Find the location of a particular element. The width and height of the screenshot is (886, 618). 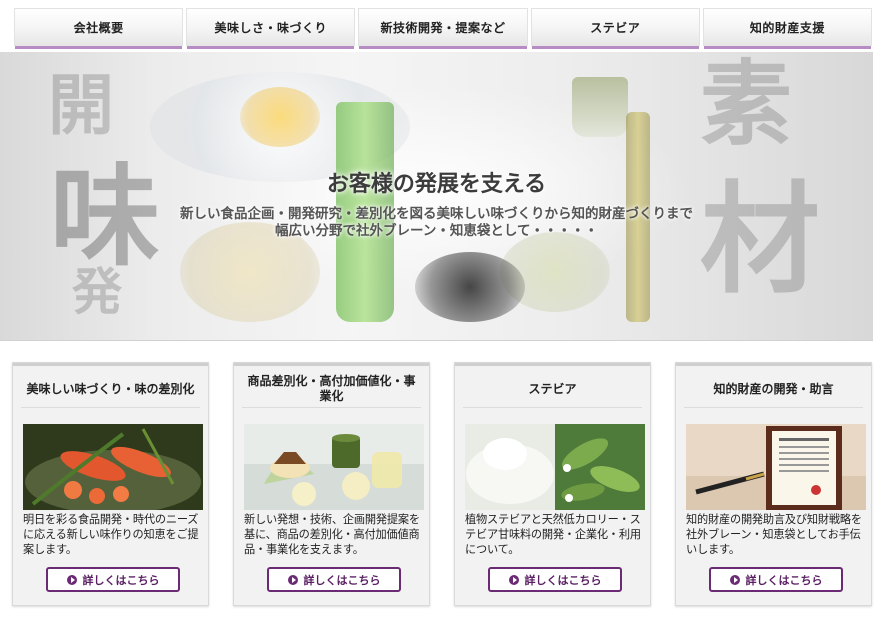

nav-item-new-tech: 新技術開発・提案など is located at coordinates (443, 28).